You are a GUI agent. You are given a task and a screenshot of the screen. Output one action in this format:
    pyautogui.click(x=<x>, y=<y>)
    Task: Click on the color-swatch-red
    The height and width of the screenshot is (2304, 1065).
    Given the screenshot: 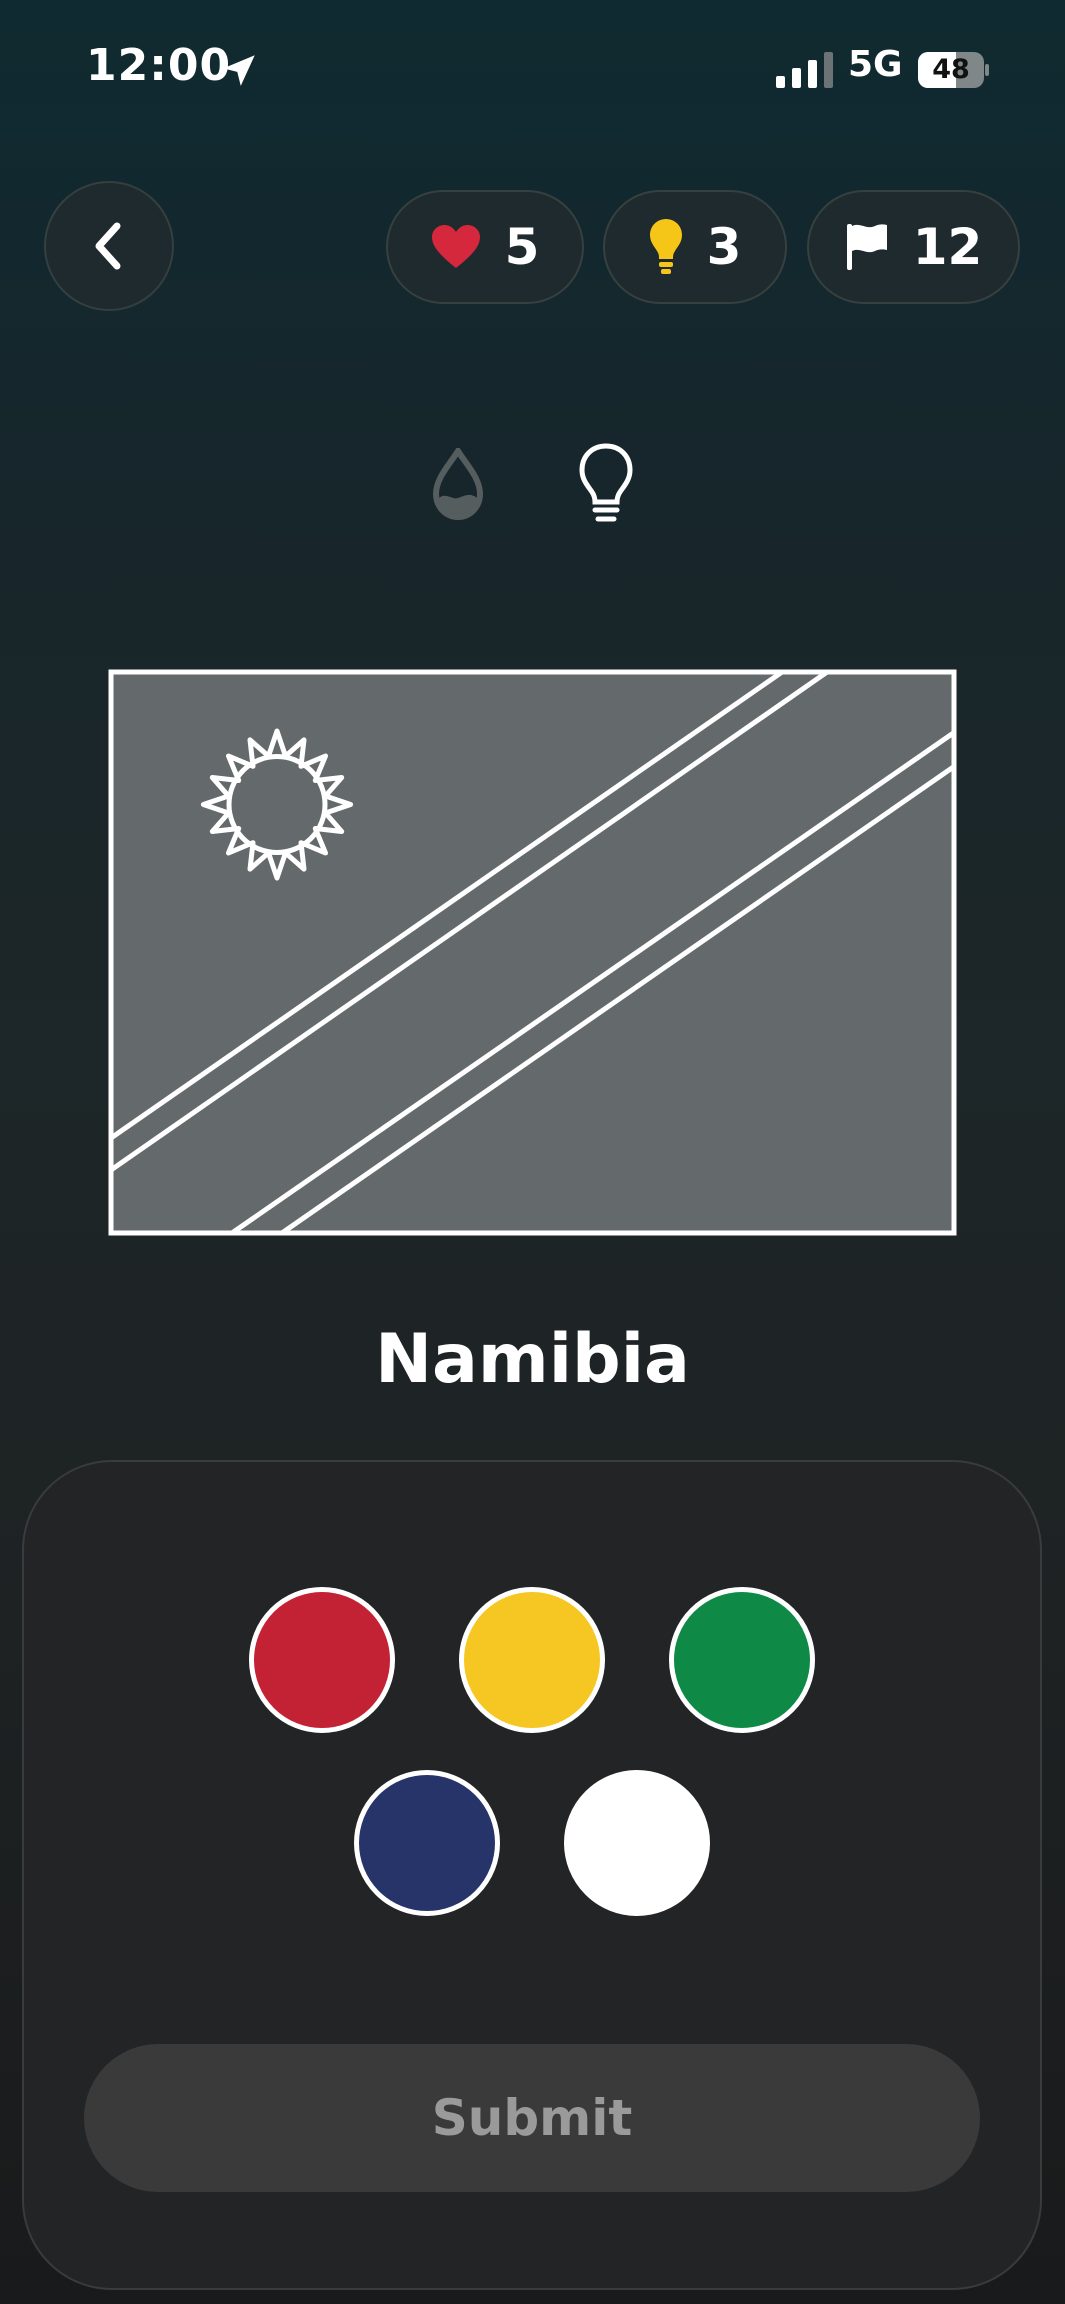 What is the action you would take?
    pyautogui.click(x=322, y=1660)
    